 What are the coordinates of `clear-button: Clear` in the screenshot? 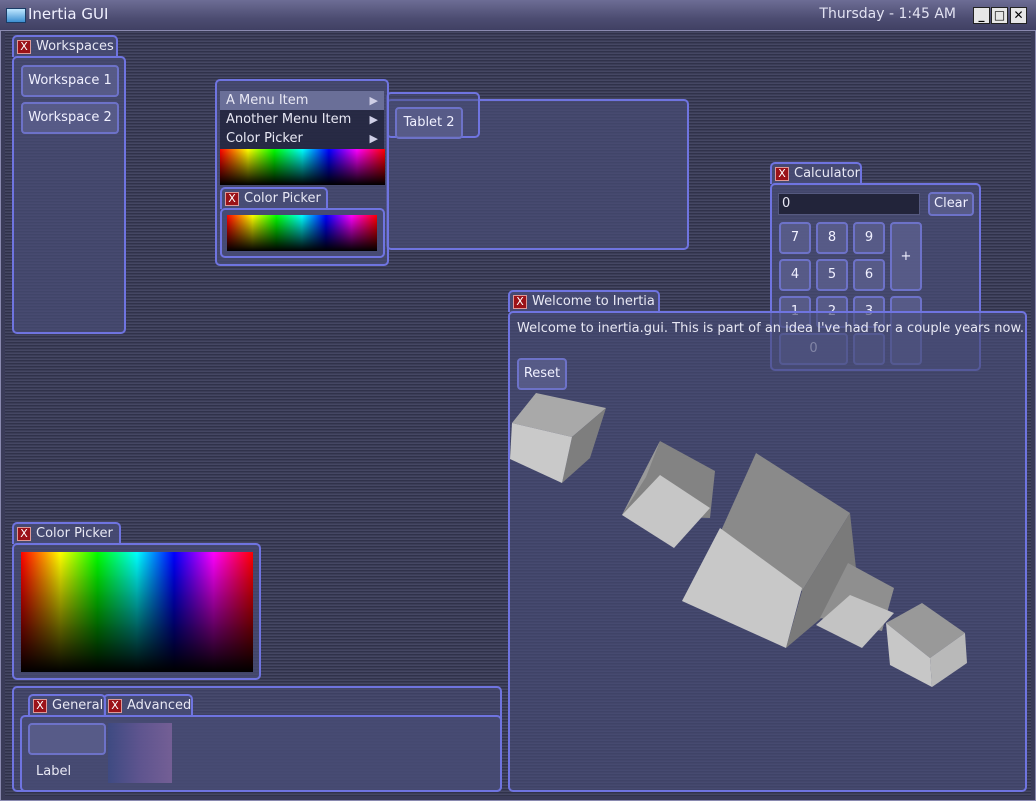 It's located at (951, 204).